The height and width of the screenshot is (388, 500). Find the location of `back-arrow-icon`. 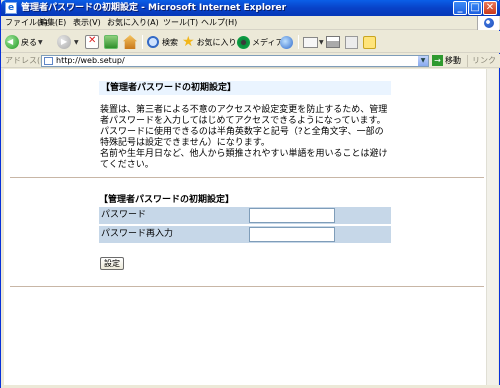

back-arrow-icon is located at coordinates (12, 42).